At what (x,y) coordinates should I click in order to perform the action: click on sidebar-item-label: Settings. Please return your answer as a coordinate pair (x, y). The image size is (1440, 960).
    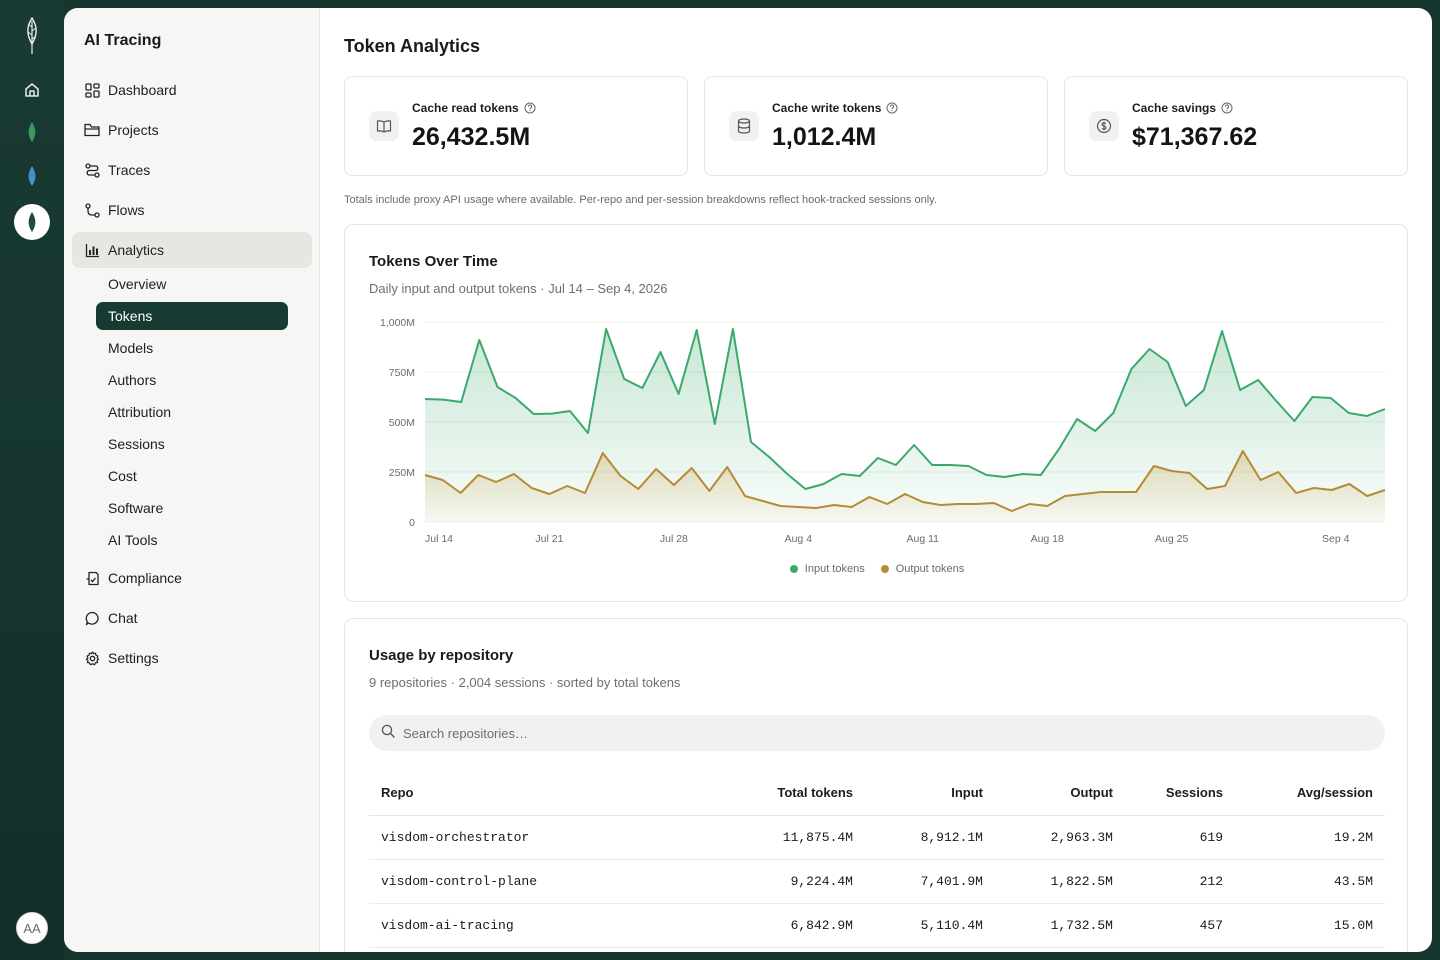
    Looking at the image, I should click on (133, 658).